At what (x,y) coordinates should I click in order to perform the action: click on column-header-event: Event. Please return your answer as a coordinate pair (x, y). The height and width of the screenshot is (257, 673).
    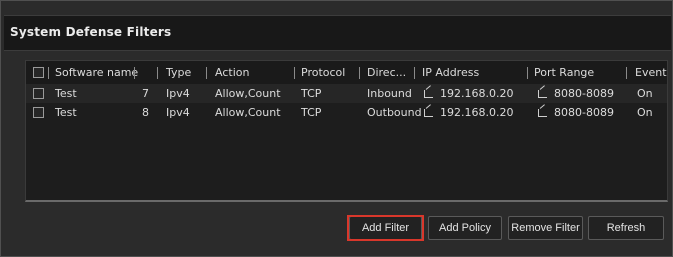
    Looking at the image, I should click on (651, 73).